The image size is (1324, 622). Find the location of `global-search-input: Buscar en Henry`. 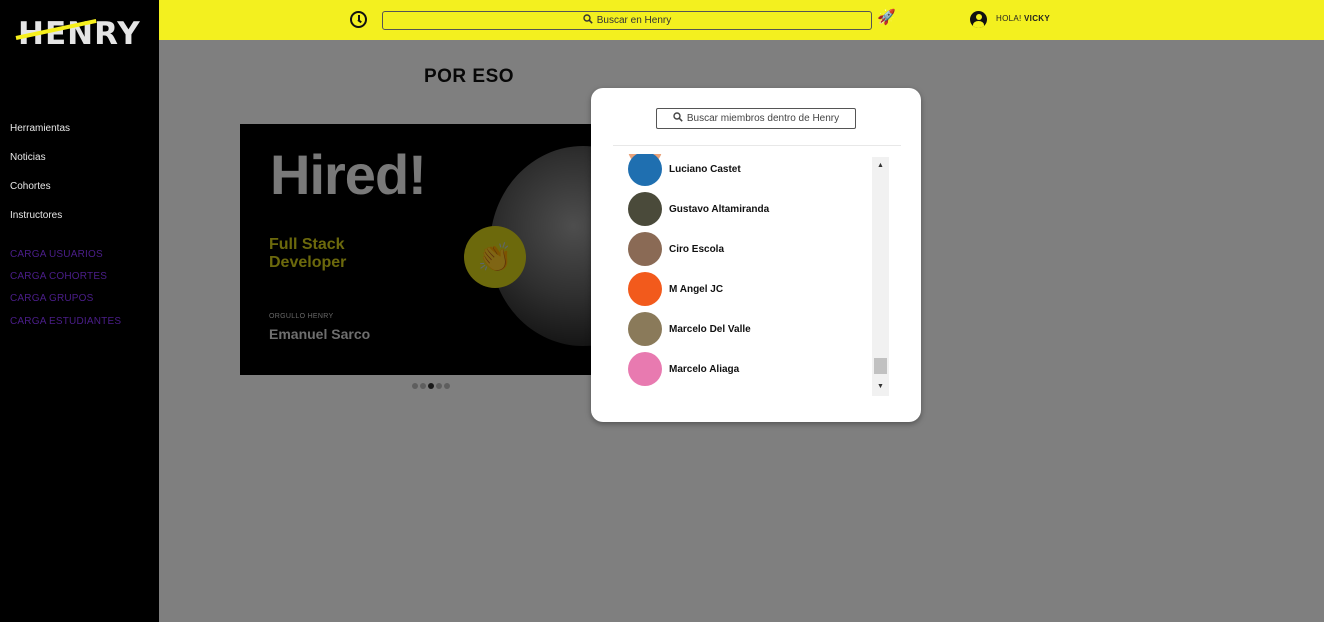

global-search-input: Buscar en Henry is located at coordinates (627, 20).